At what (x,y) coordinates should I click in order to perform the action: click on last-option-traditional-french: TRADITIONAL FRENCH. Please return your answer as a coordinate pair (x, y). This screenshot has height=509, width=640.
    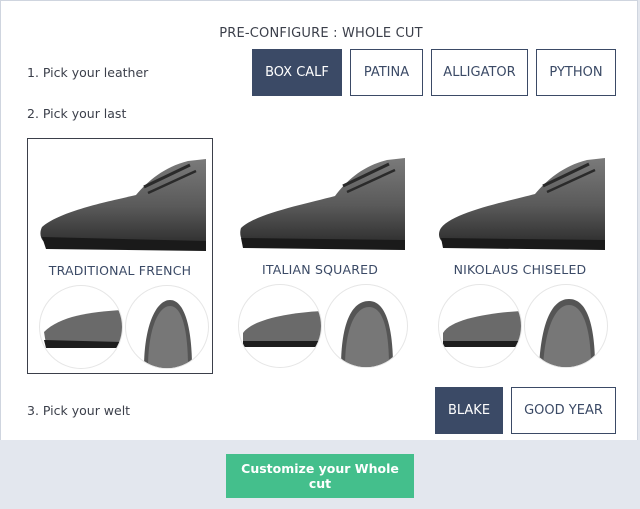
    Looking at the image, I should click on (120, 256).